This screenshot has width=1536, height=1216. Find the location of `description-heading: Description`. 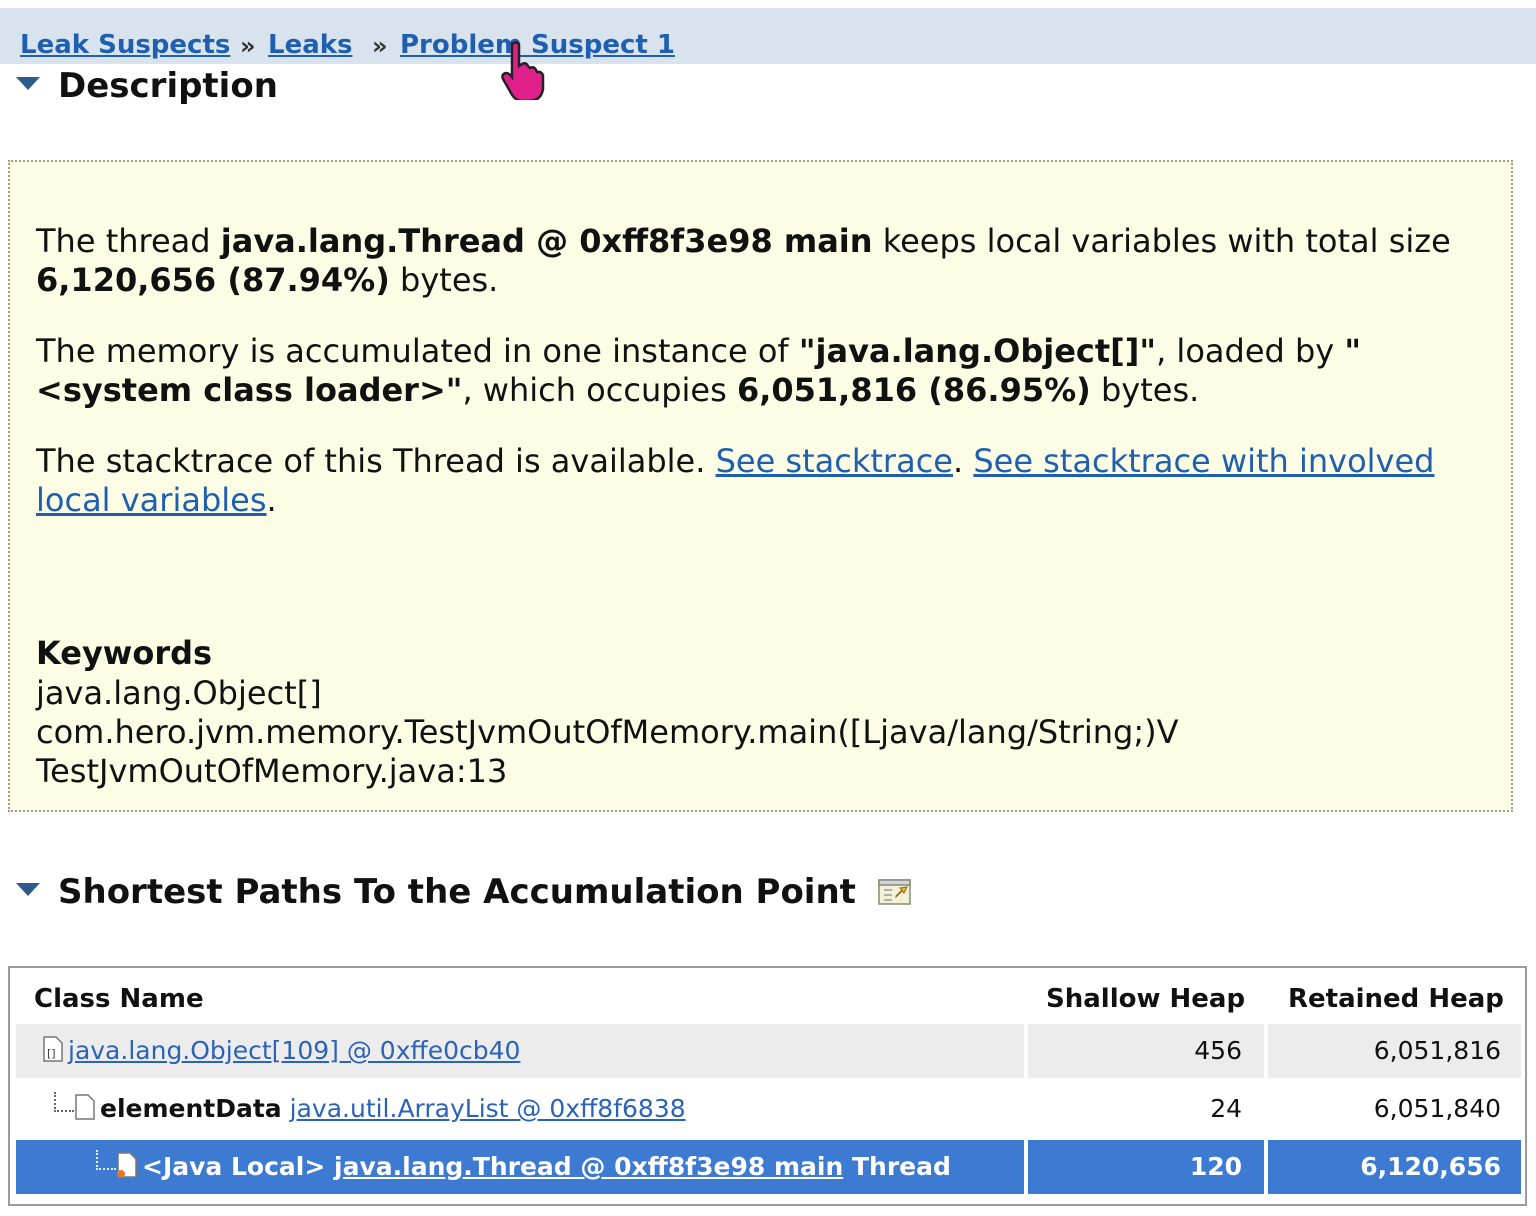

description-heading: Description is located at coordinates (147, 86).